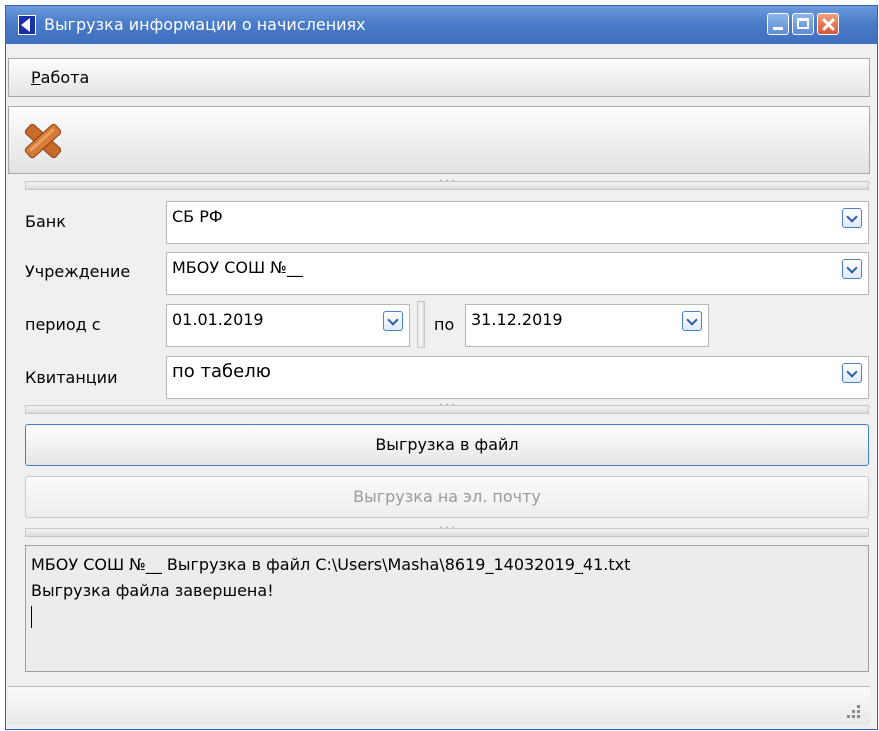 This screenshot has height=731, width=879. What do you see at coordinates (237, 267) in the screenshot?
I see `institution-select-value: МБОУ СОШ №__` at bounding box center [237, 267].